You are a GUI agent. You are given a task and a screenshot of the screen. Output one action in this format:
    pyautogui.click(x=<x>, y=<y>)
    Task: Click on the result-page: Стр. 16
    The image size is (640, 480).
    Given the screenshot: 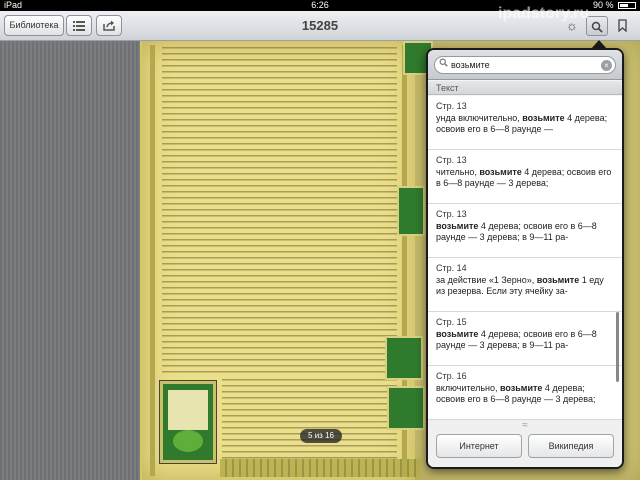 What is the action you would take?
    pyautogui.click(x=451, y=376)
    